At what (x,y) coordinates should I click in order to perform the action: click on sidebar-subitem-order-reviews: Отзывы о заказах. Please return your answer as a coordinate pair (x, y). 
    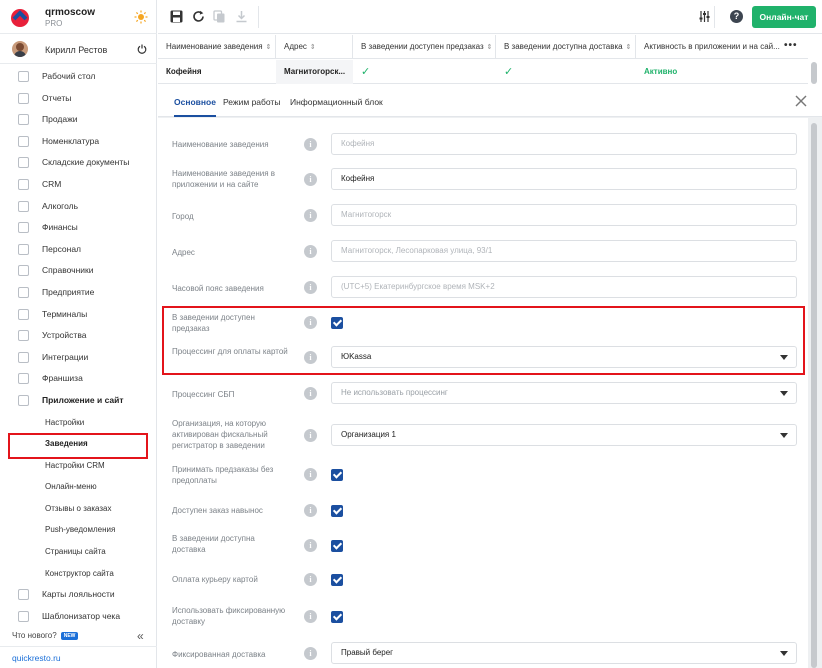
    Looking at the image, I should click on (78, 509).